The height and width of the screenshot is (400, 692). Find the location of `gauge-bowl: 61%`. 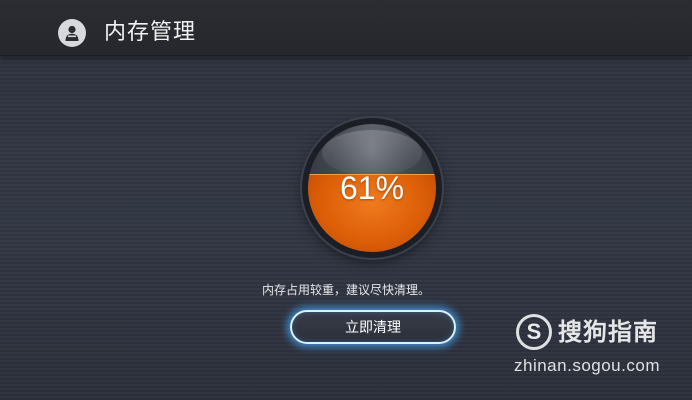

gauge-bowl: 61% is located at coordinates (372, 188).